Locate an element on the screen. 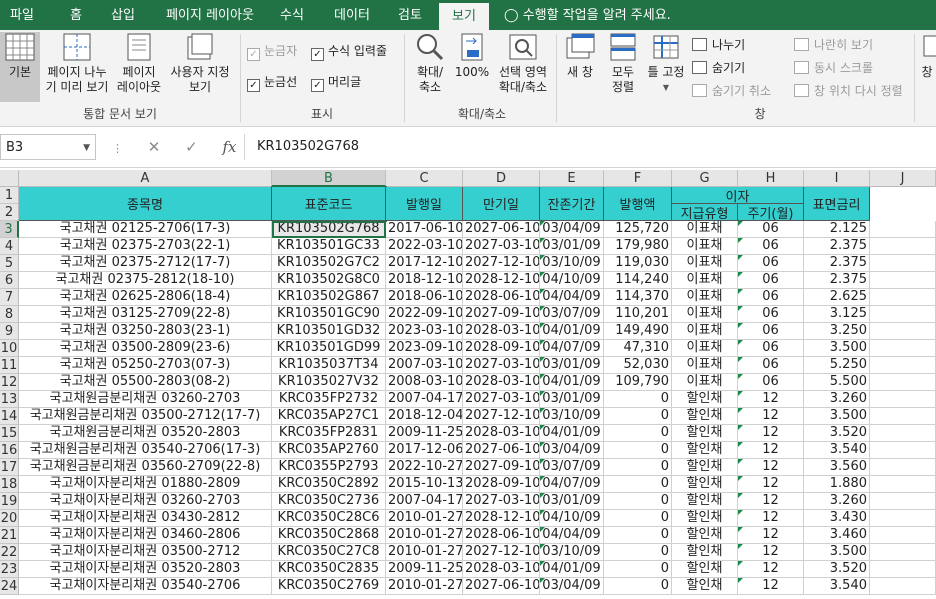  cell-c: 2022-03-10 is located at coordinates (424, 246).